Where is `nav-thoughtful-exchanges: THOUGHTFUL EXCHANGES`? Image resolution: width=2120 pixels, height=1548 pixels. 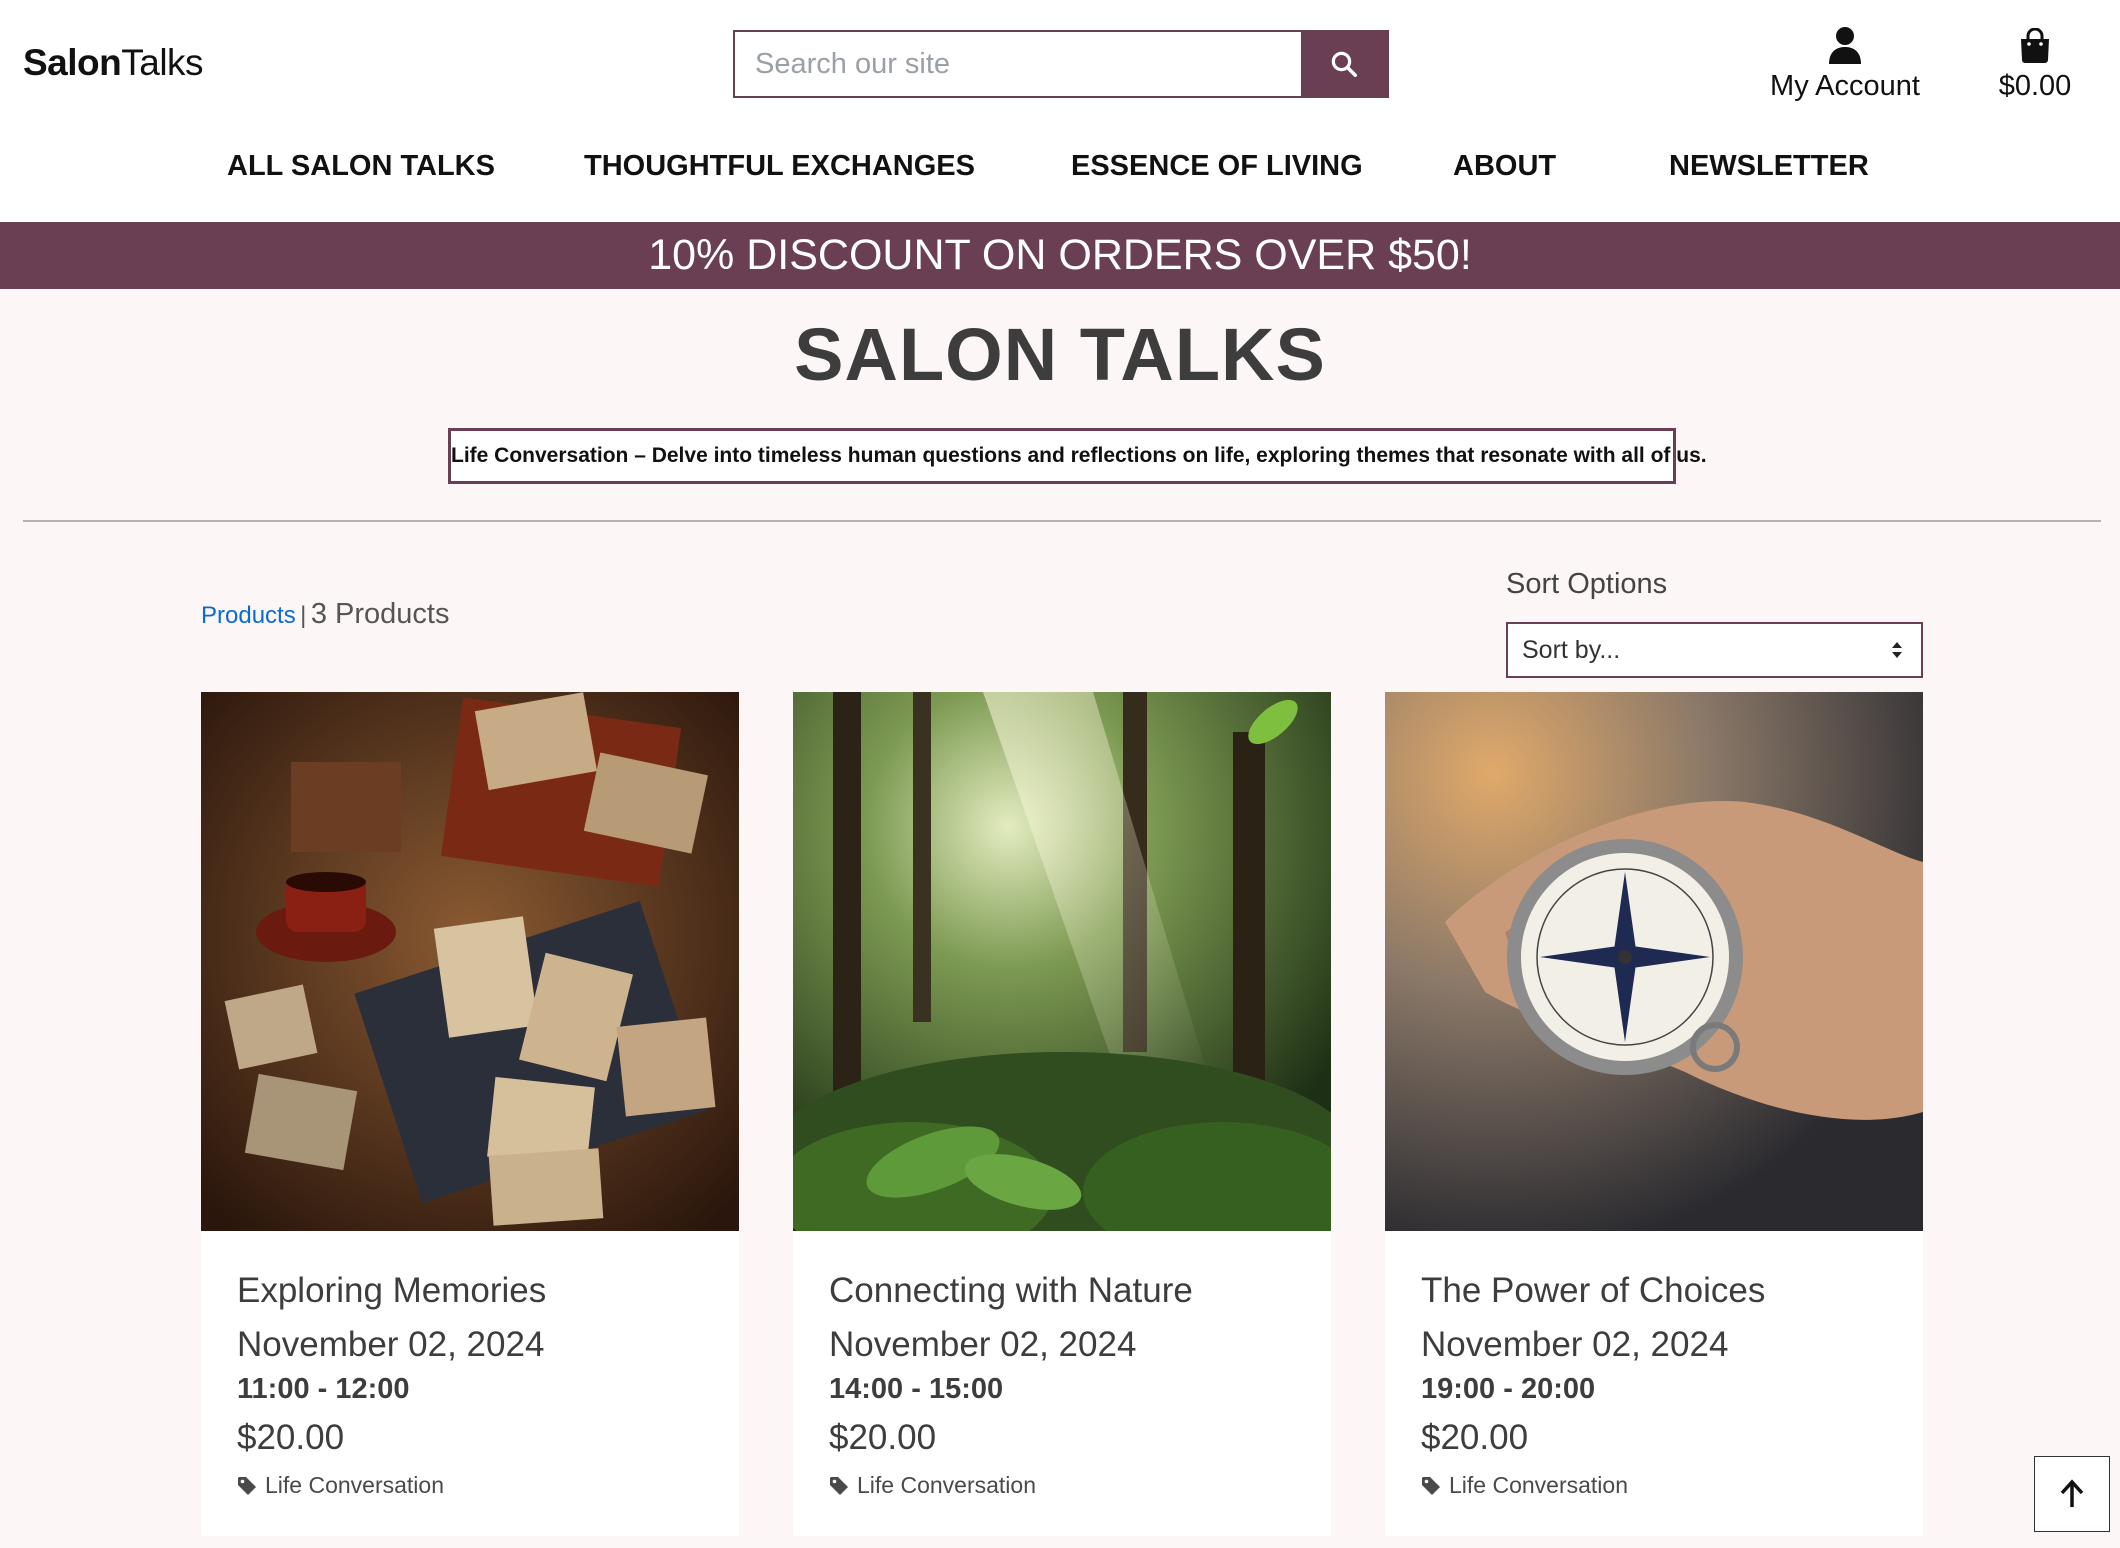 nav-thoughtful-exchanges: THOUGHTFUL EXCHANGES is located at coordinates (779, 166).